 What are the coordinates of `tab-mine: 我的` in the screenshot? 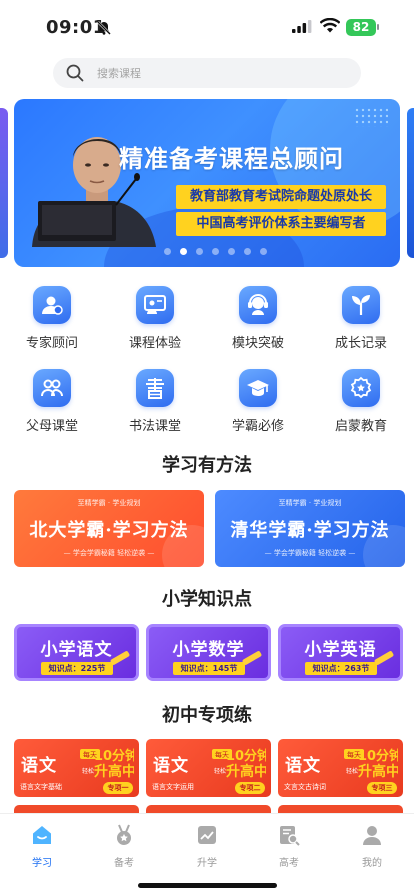 It's located at (372, 846).